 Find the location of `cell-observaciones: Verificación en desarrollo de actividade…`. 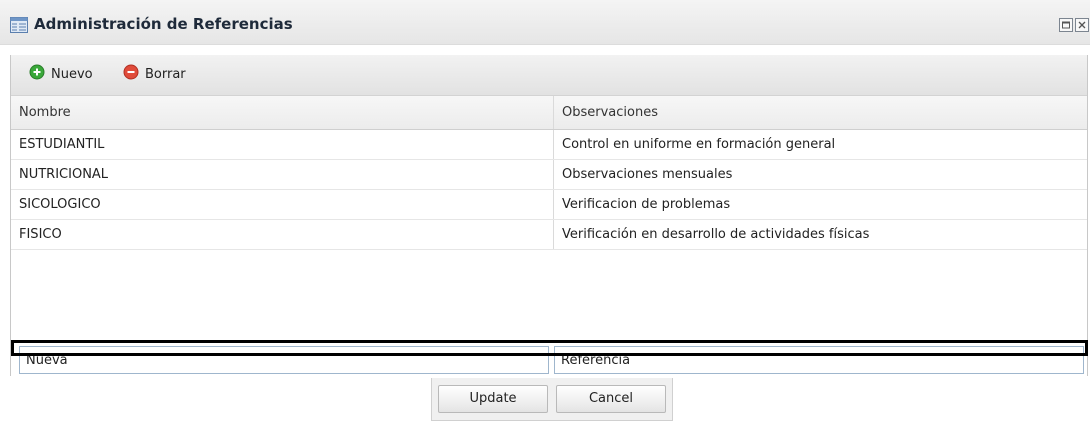

cell-observaciones: Verificación en desarrollo de actividade… is located at coordinates (716, 234).